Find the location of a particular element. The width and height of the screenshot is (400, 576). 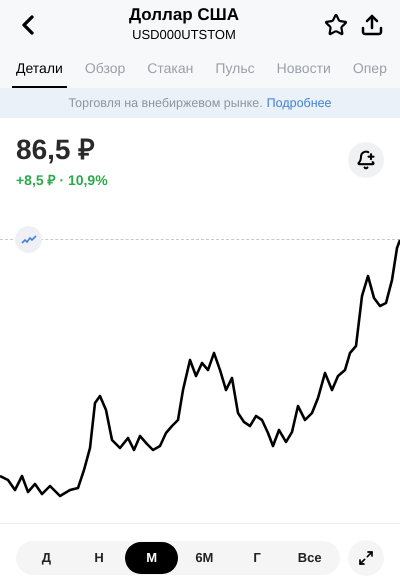

fullscreen-button is located at coordinates (366, 558).